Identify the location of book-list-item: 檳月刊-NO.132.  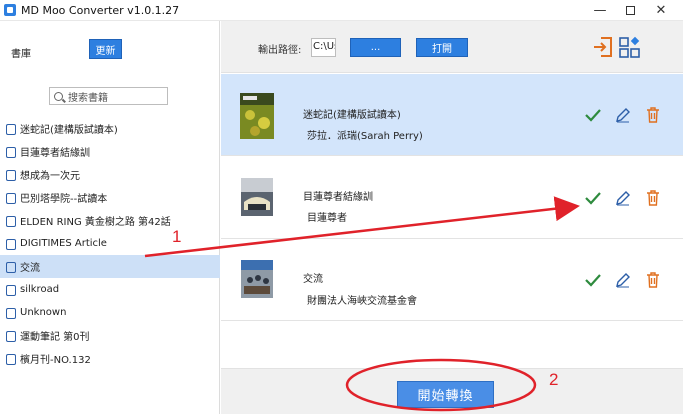
(110, 358).